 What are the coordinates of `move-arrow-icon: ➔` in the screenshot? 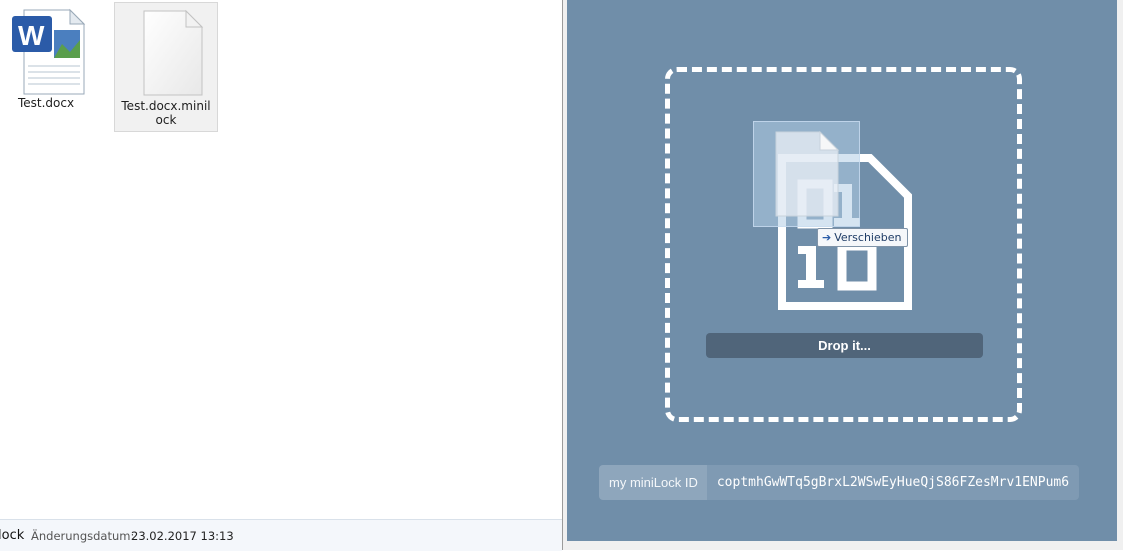 It's located at (827, 237).